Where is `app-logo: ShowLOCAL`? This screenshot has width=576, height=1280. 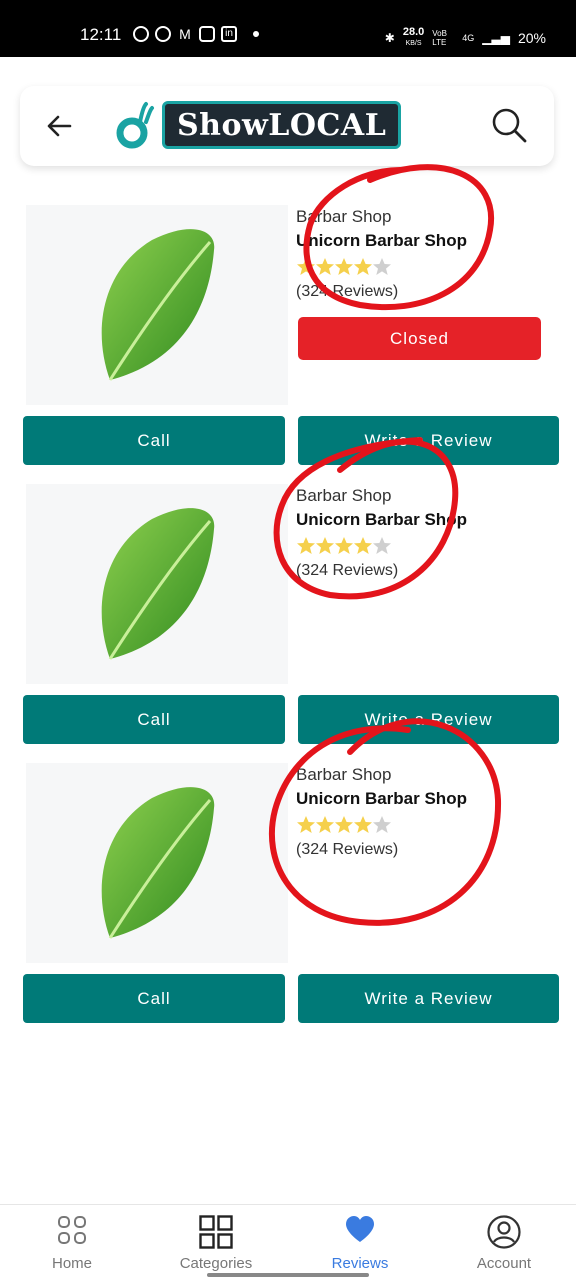 app-logo: ShowLOCAL is located at coordinates (259, 125).